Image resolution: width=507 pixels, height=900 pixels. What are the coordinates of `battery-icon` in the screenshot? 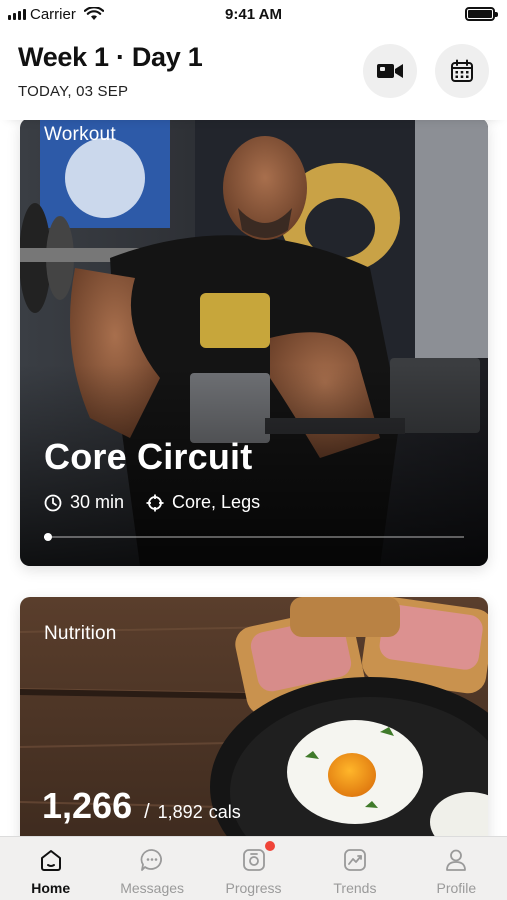 It's located at (481, 14).